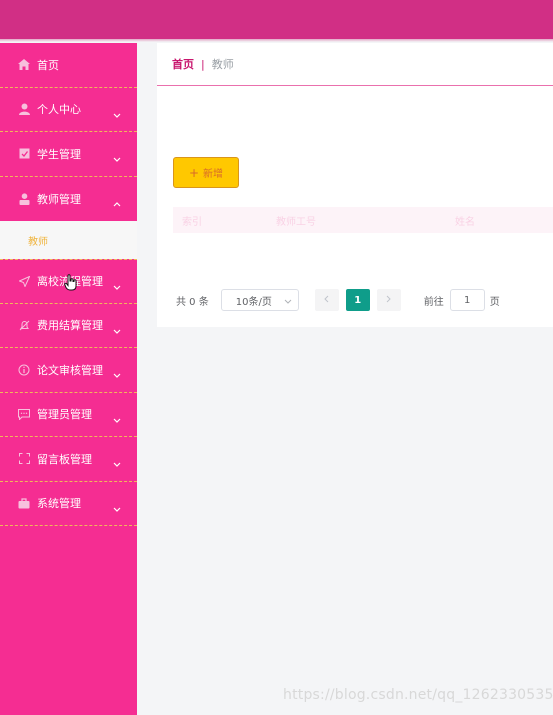  I want to click on sidebar-item-student-management: 学生管理, so click(68, 154).